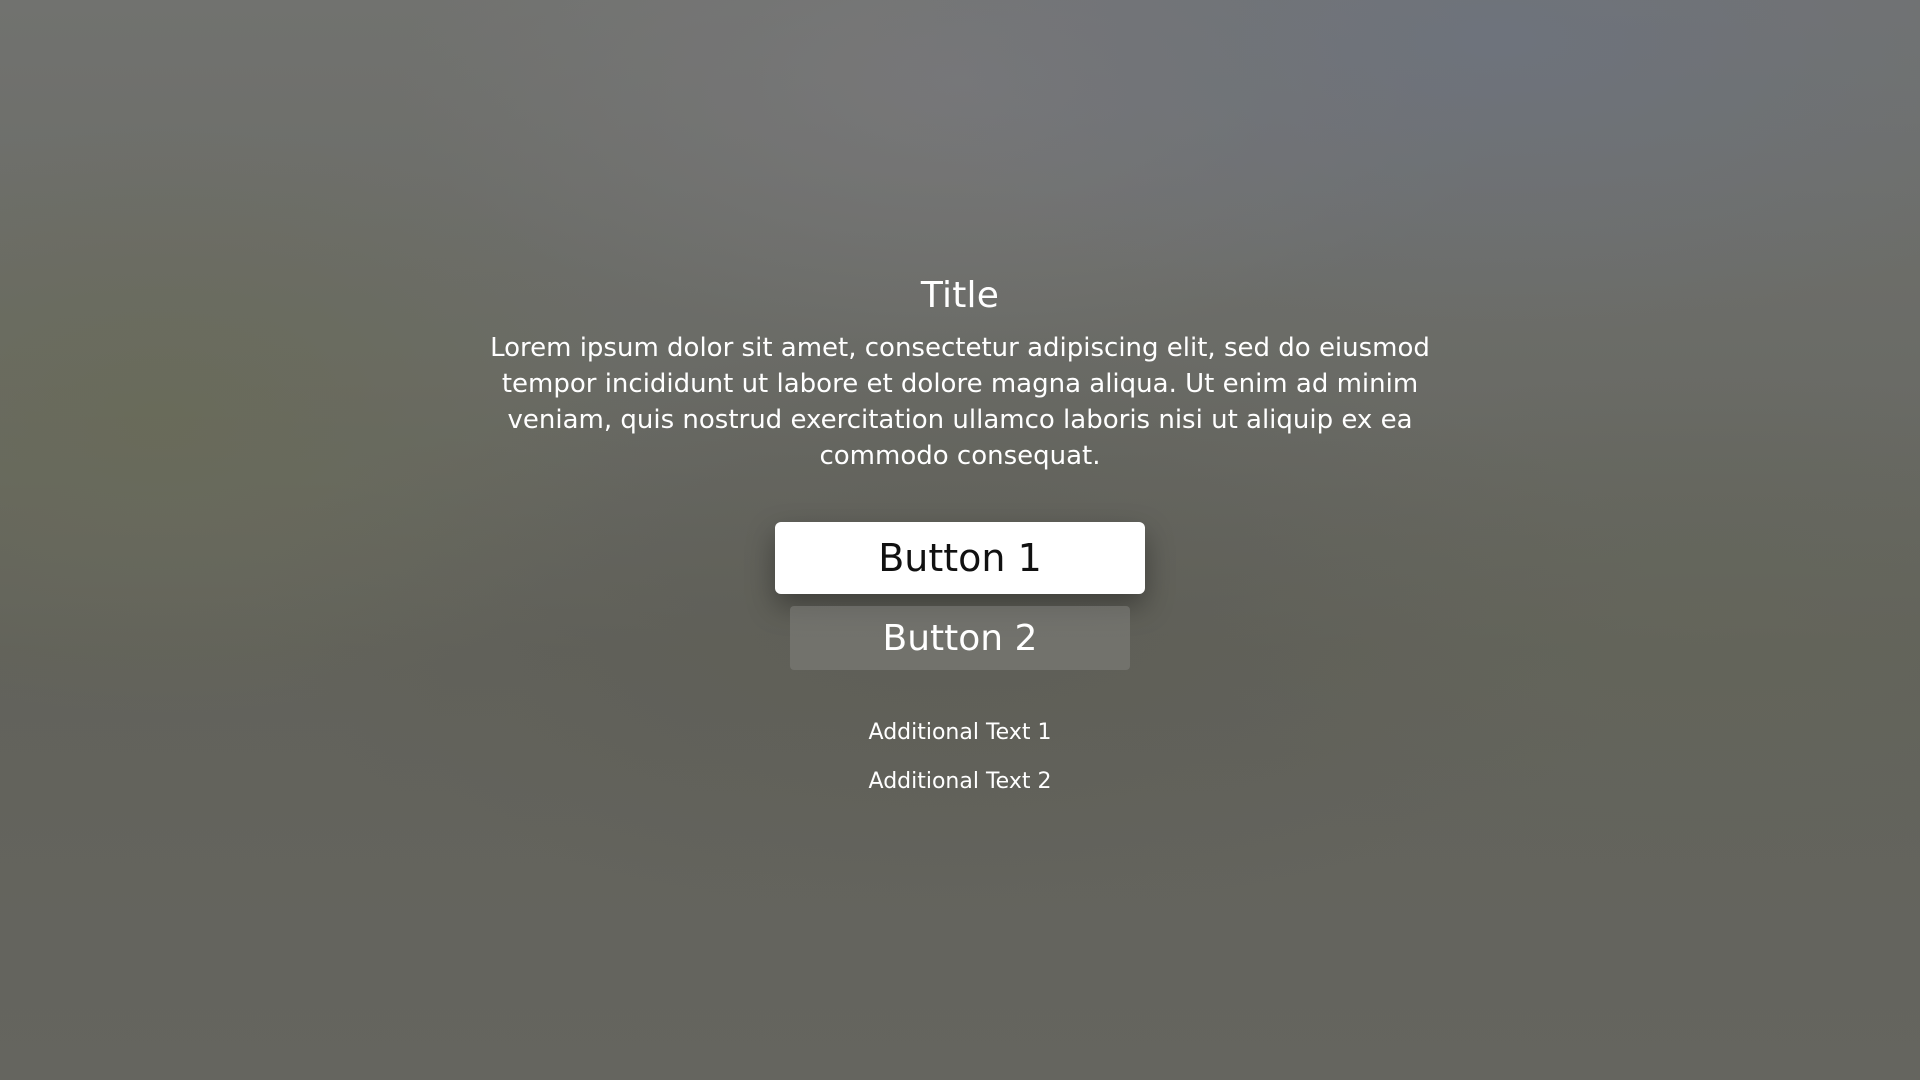  I want to click on additional-text-1: Additional Text 1, so click(960, 732).